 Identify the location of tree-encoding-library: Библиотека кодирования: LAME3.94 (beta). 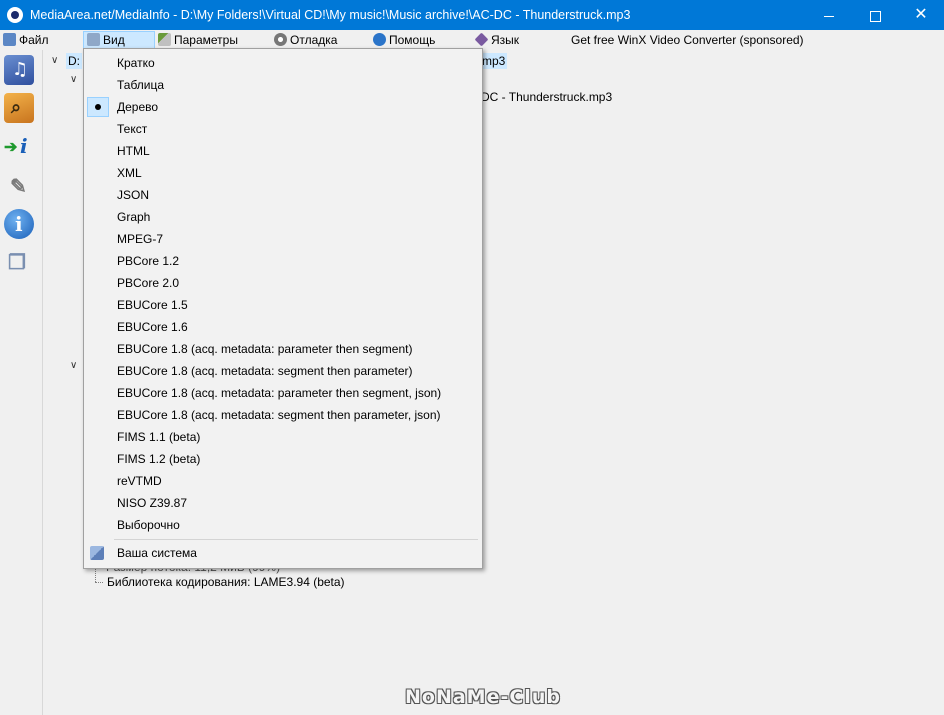
(226, 582).